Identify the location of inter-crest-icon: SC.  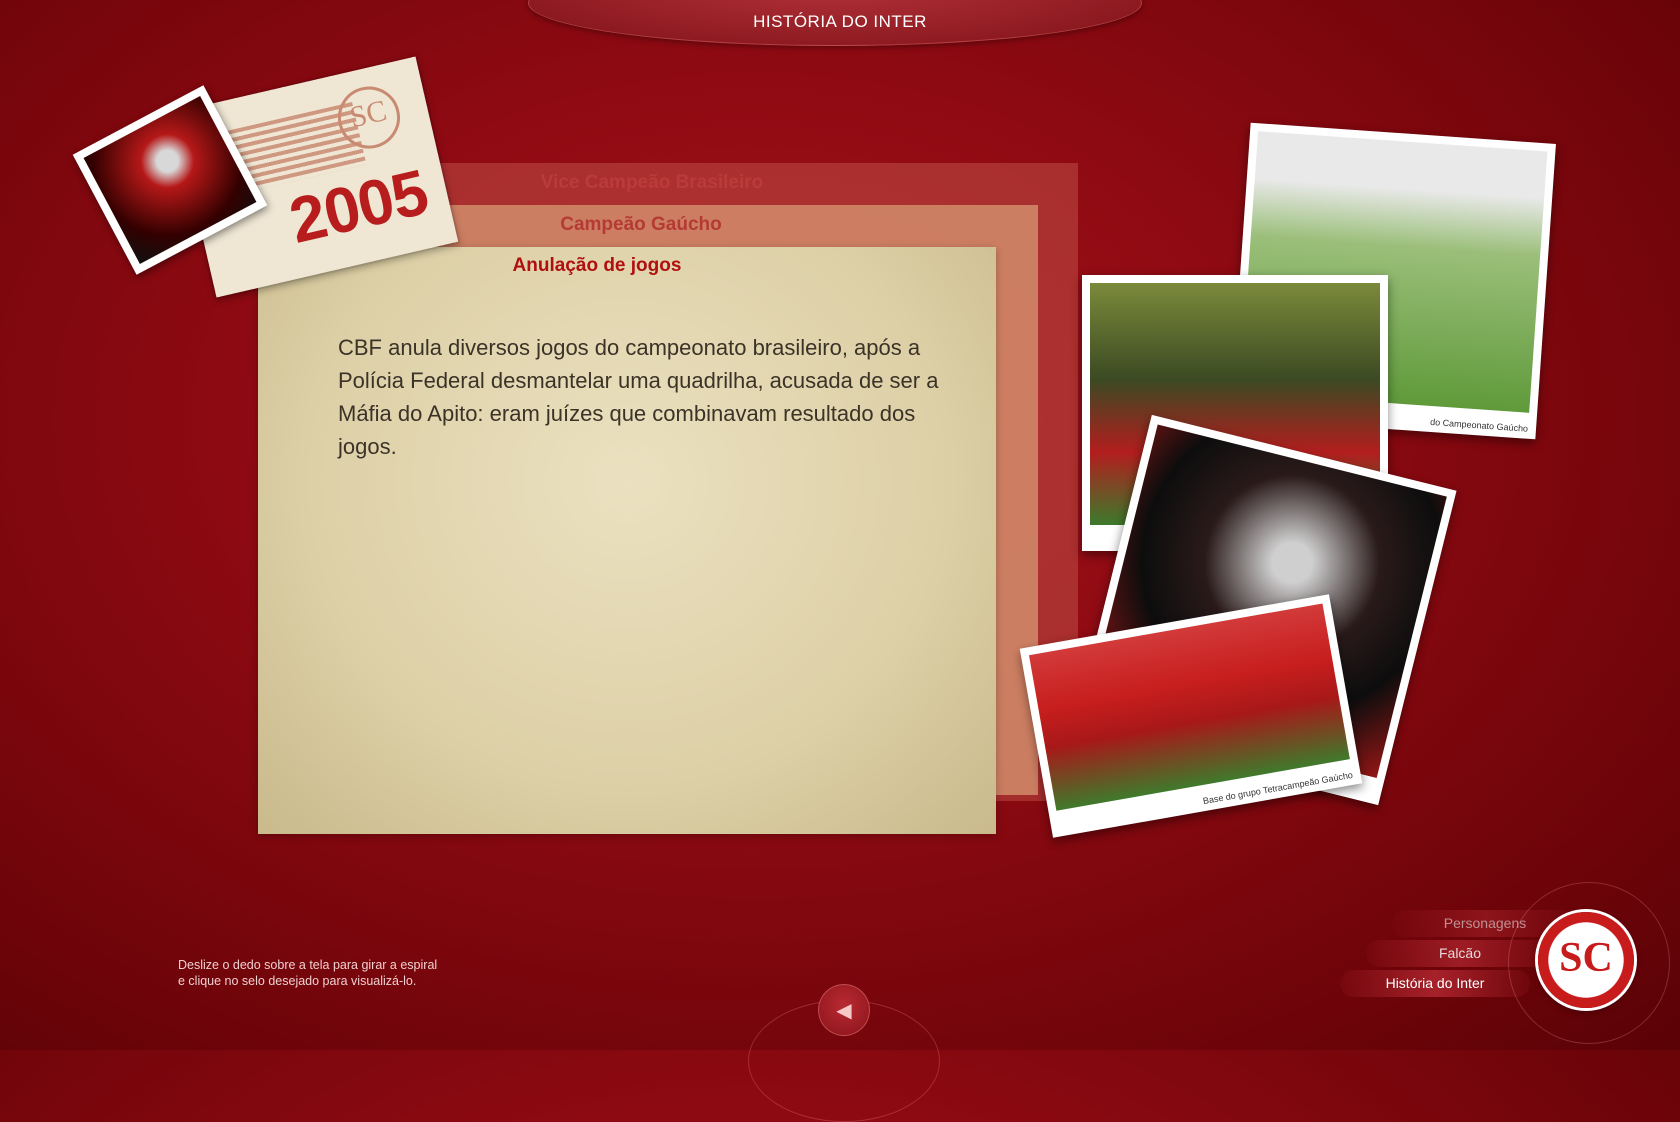
(1586, 958).